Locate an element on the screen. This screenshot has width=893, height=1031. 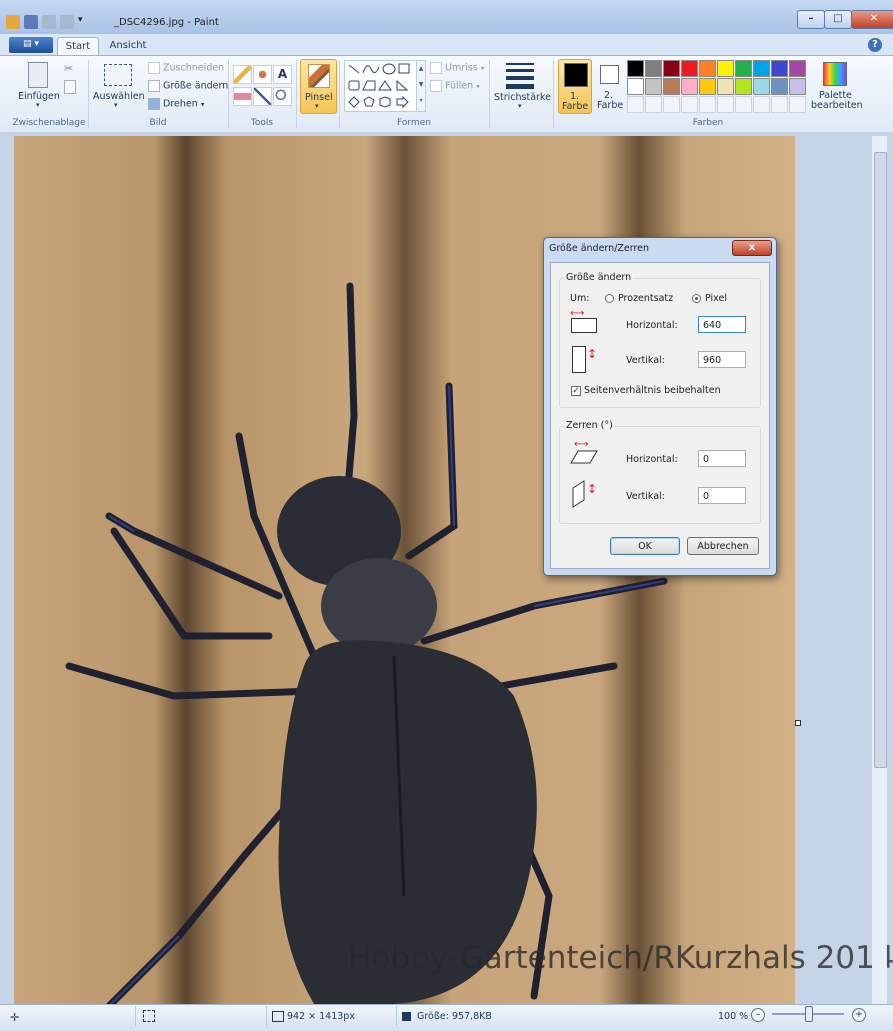
pixel-radio is located at coordinates (696, 298).